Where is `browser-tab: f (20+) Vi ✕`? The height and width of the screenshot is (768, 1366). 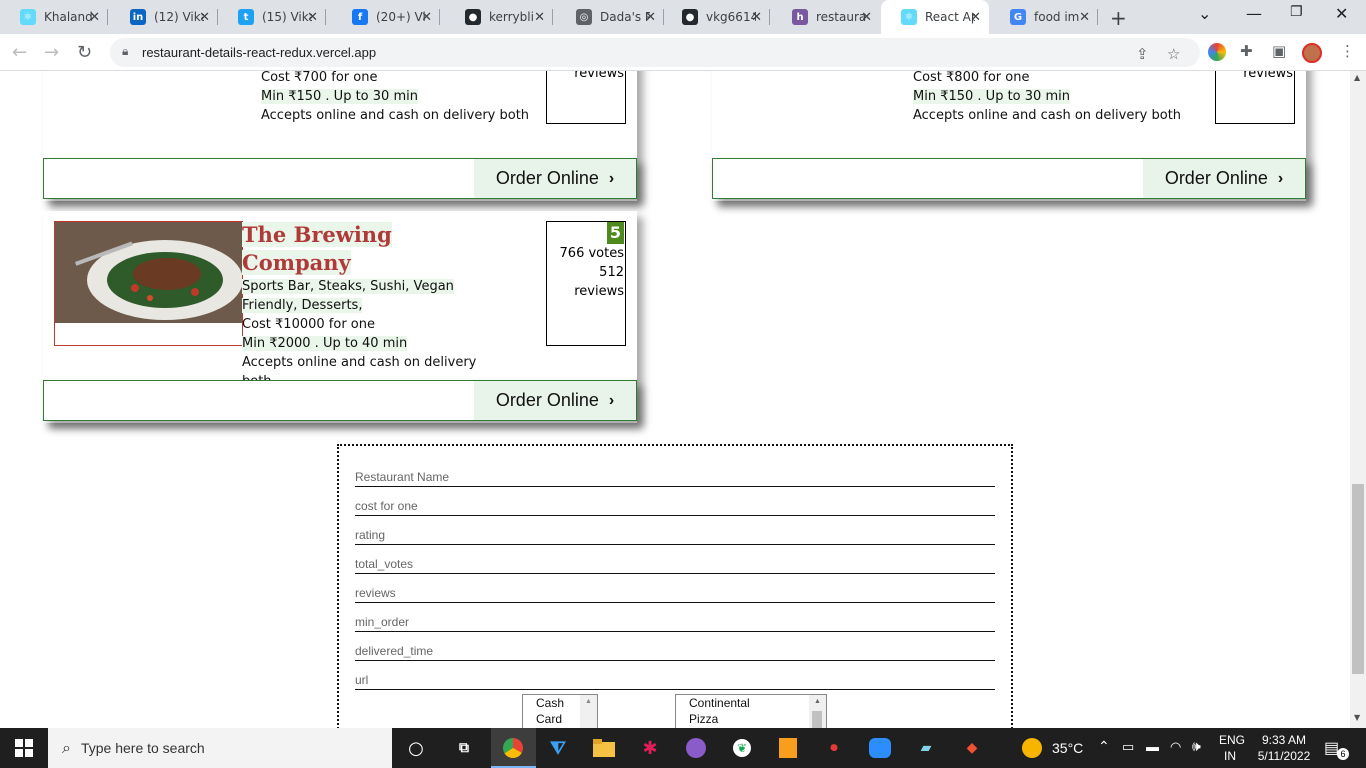 browser-tab: f (20+) Vi ✕ is located at coordinates (386, 17).